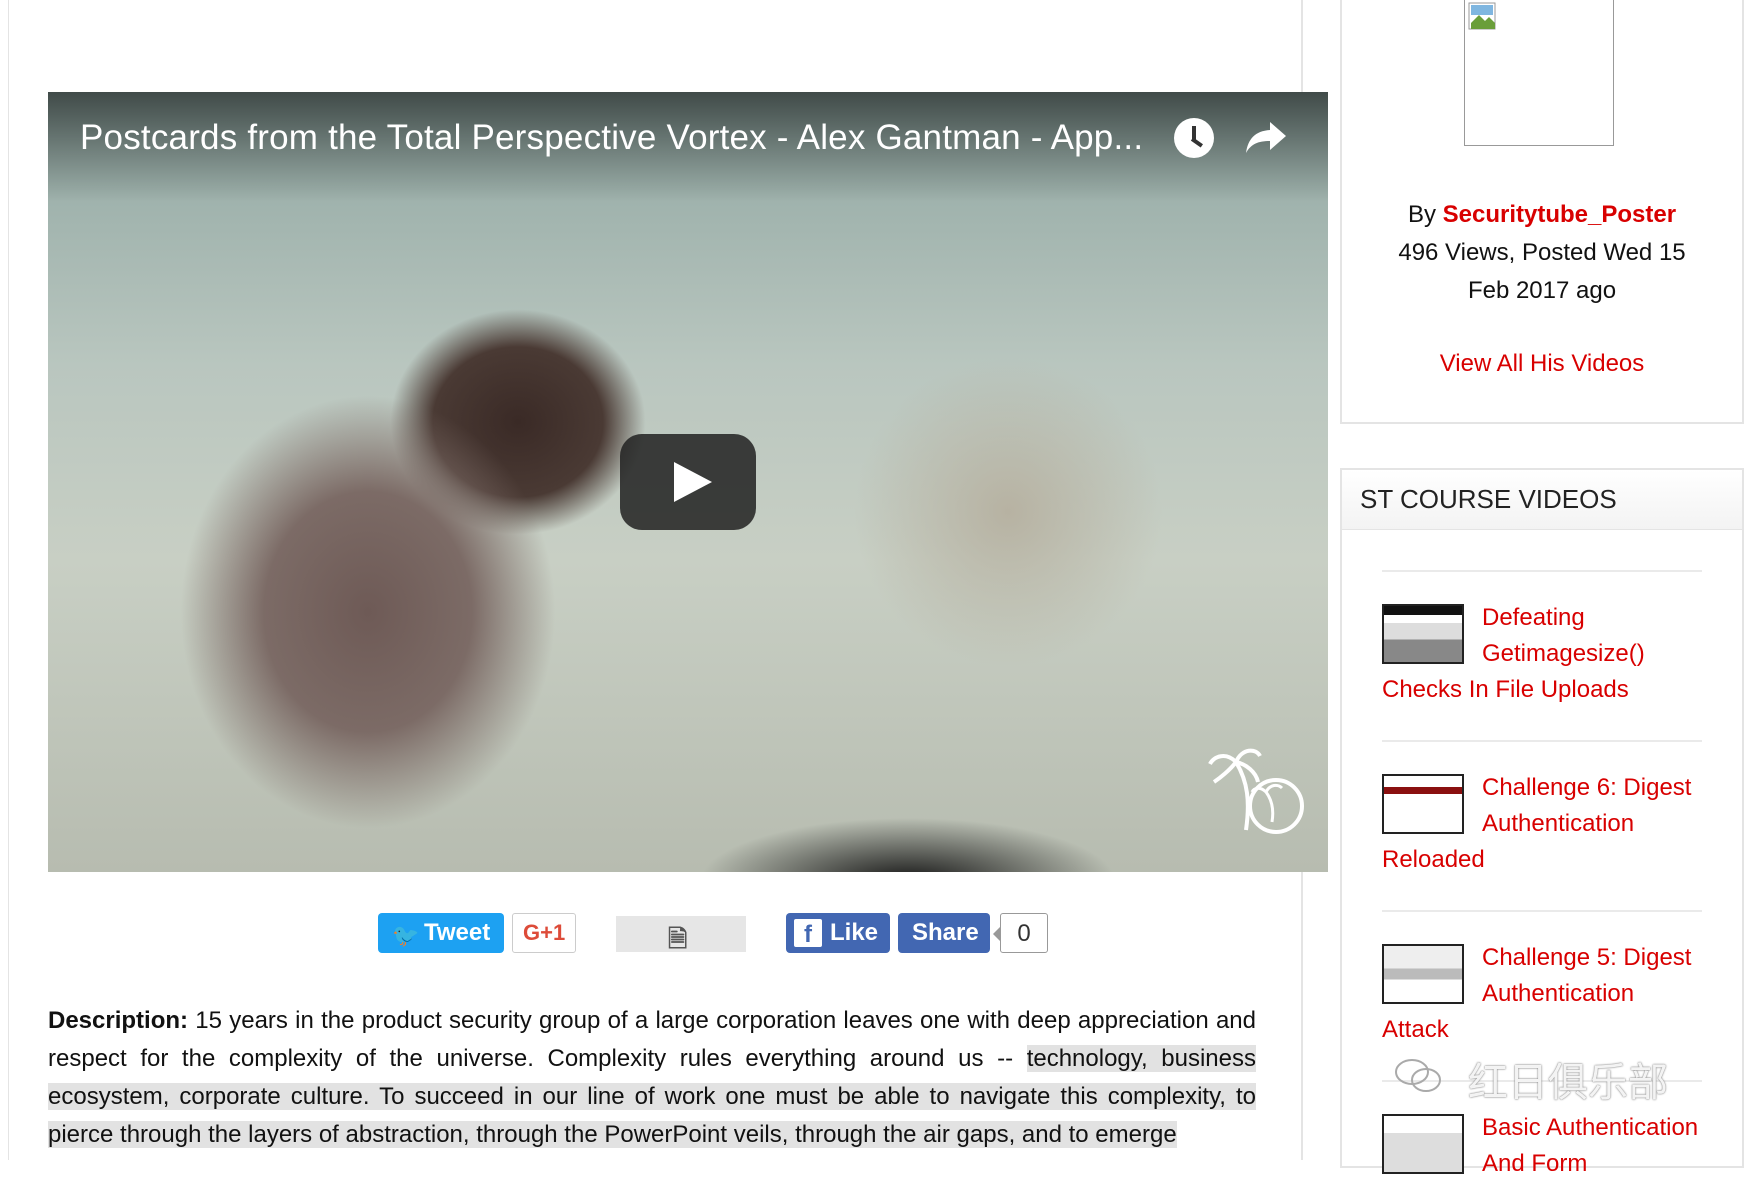 Image resolution: width=1746 pixels, height=1182 pixels. I want to click on tweet-button: 🐦 Tweet, so click(441, 933).